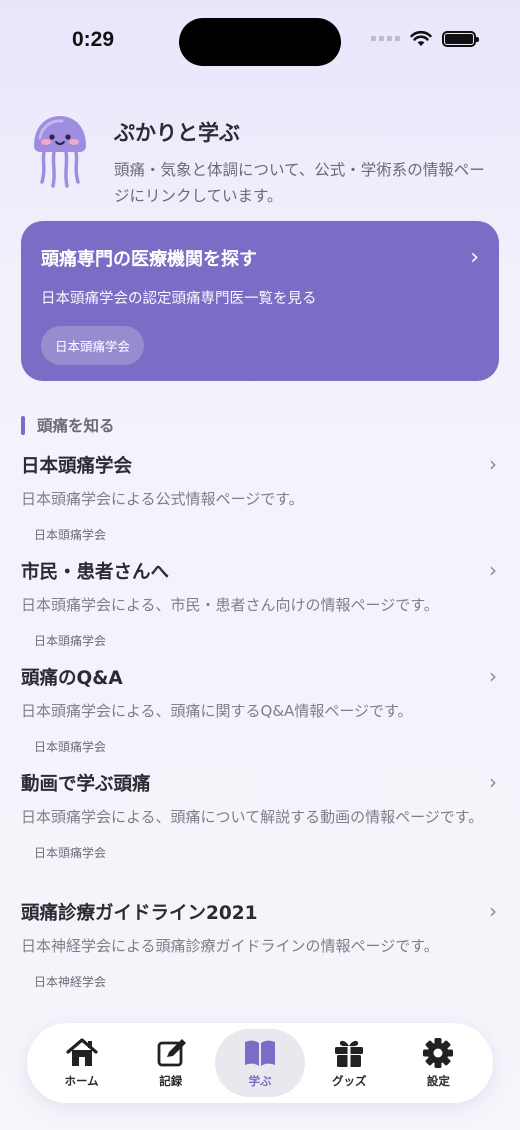  What do you see at coordinates (81, 1081) in the screenshot?
I see `tab-label: ホーム` at bounding box center [81, 1081].